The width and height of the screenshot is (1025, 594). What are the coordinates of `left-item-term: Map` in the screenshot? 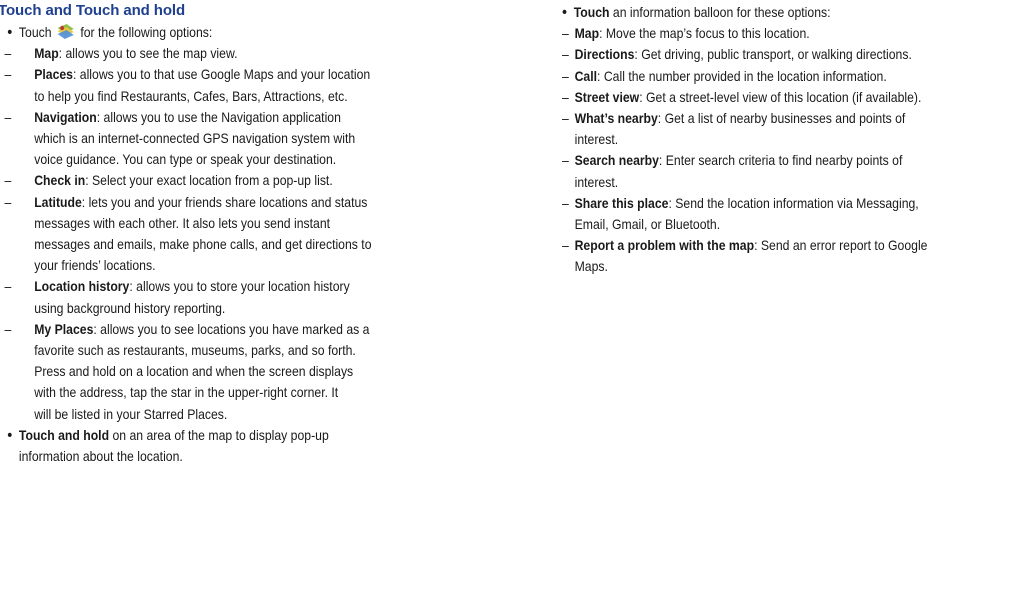 It's located at (46, 54).